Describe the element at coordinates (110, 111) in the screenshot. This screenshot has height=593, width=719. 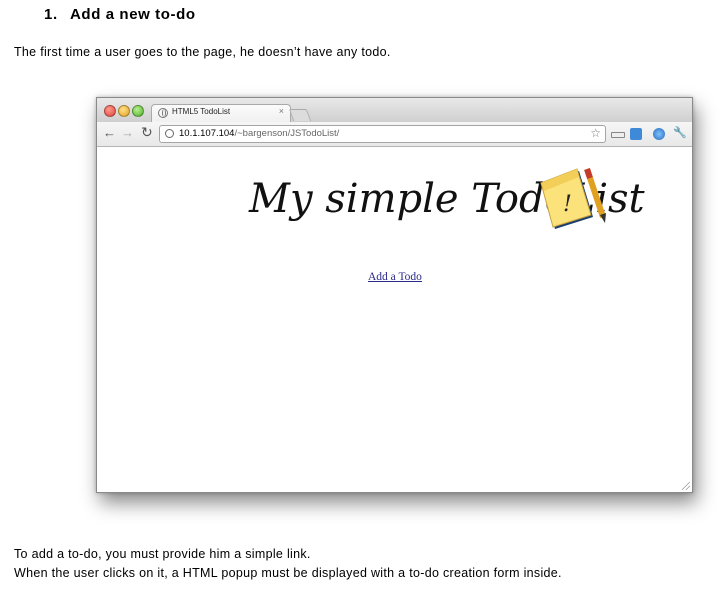
I see `close-window-button` at that location.